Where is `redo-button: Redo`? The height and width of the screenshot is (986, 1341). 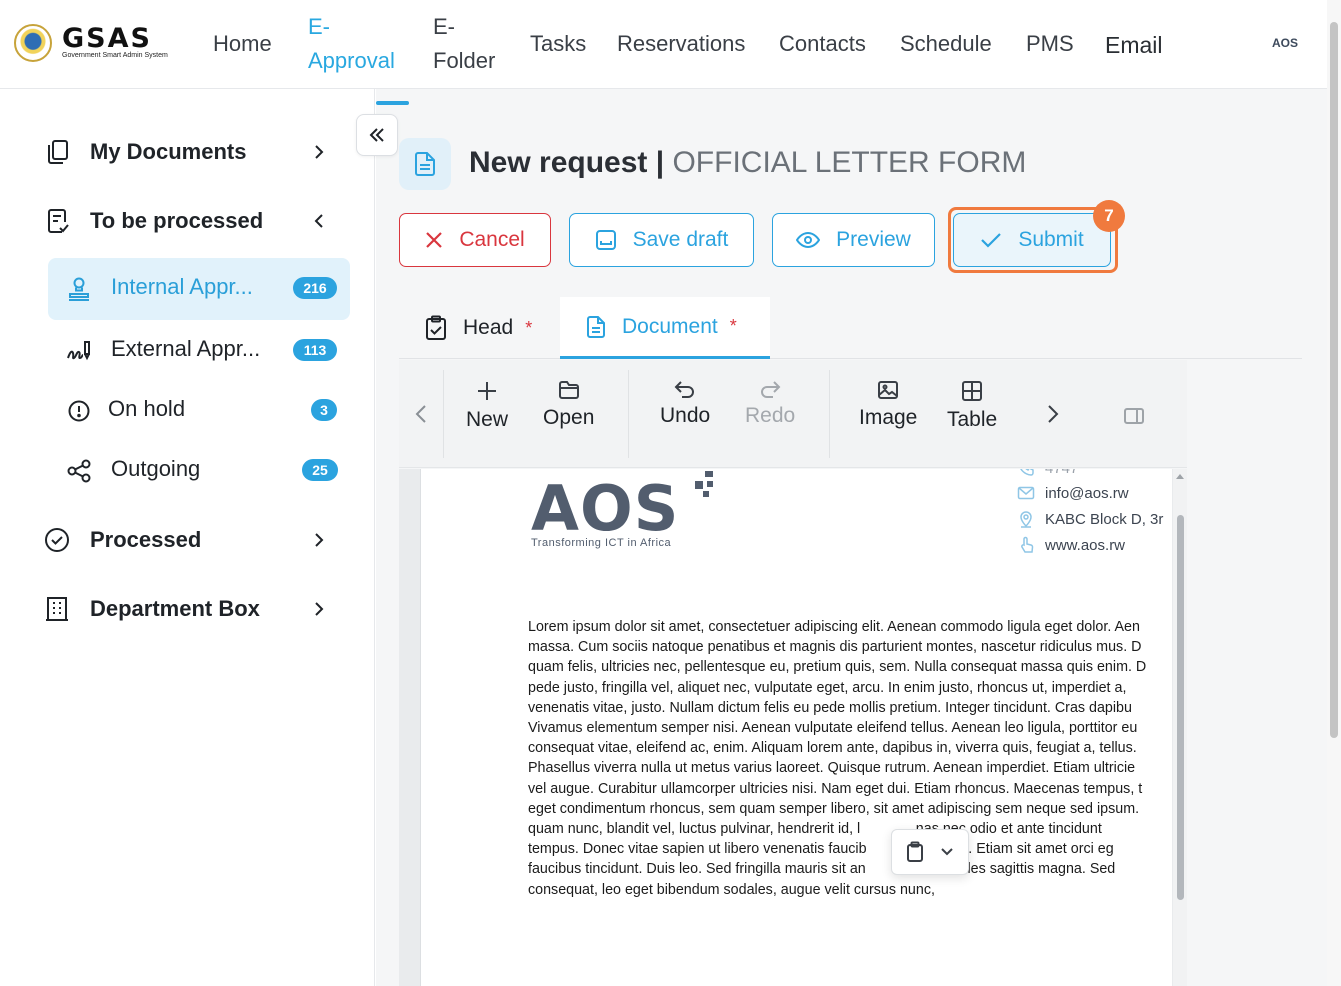 redo-button: Redo is located at coordinates (770, 404).